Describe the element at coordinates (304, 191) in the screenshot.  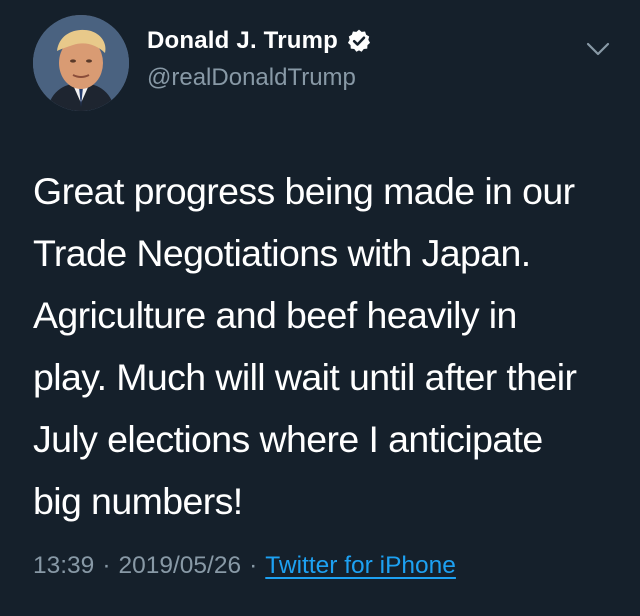
I see `tweet-text-line: Great progress being made in our` at that location.